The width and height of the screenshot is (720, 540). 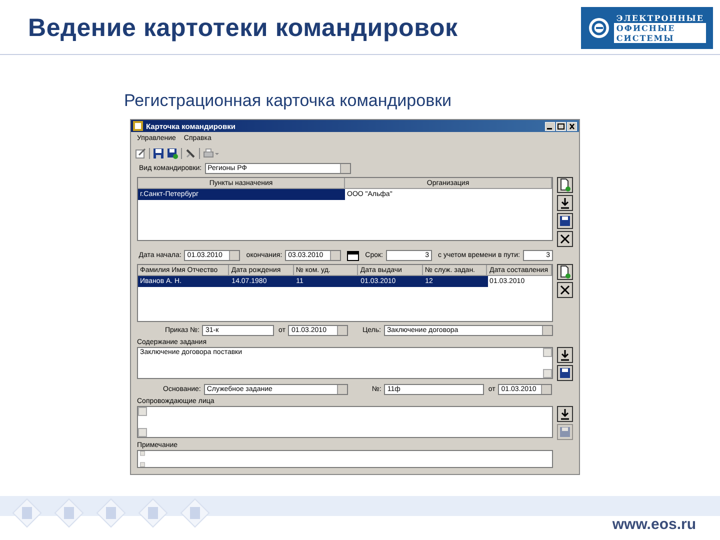 I want to click on logo-text: ЭЛЕКТРОННЫЕ, so click(x=660, y=18).